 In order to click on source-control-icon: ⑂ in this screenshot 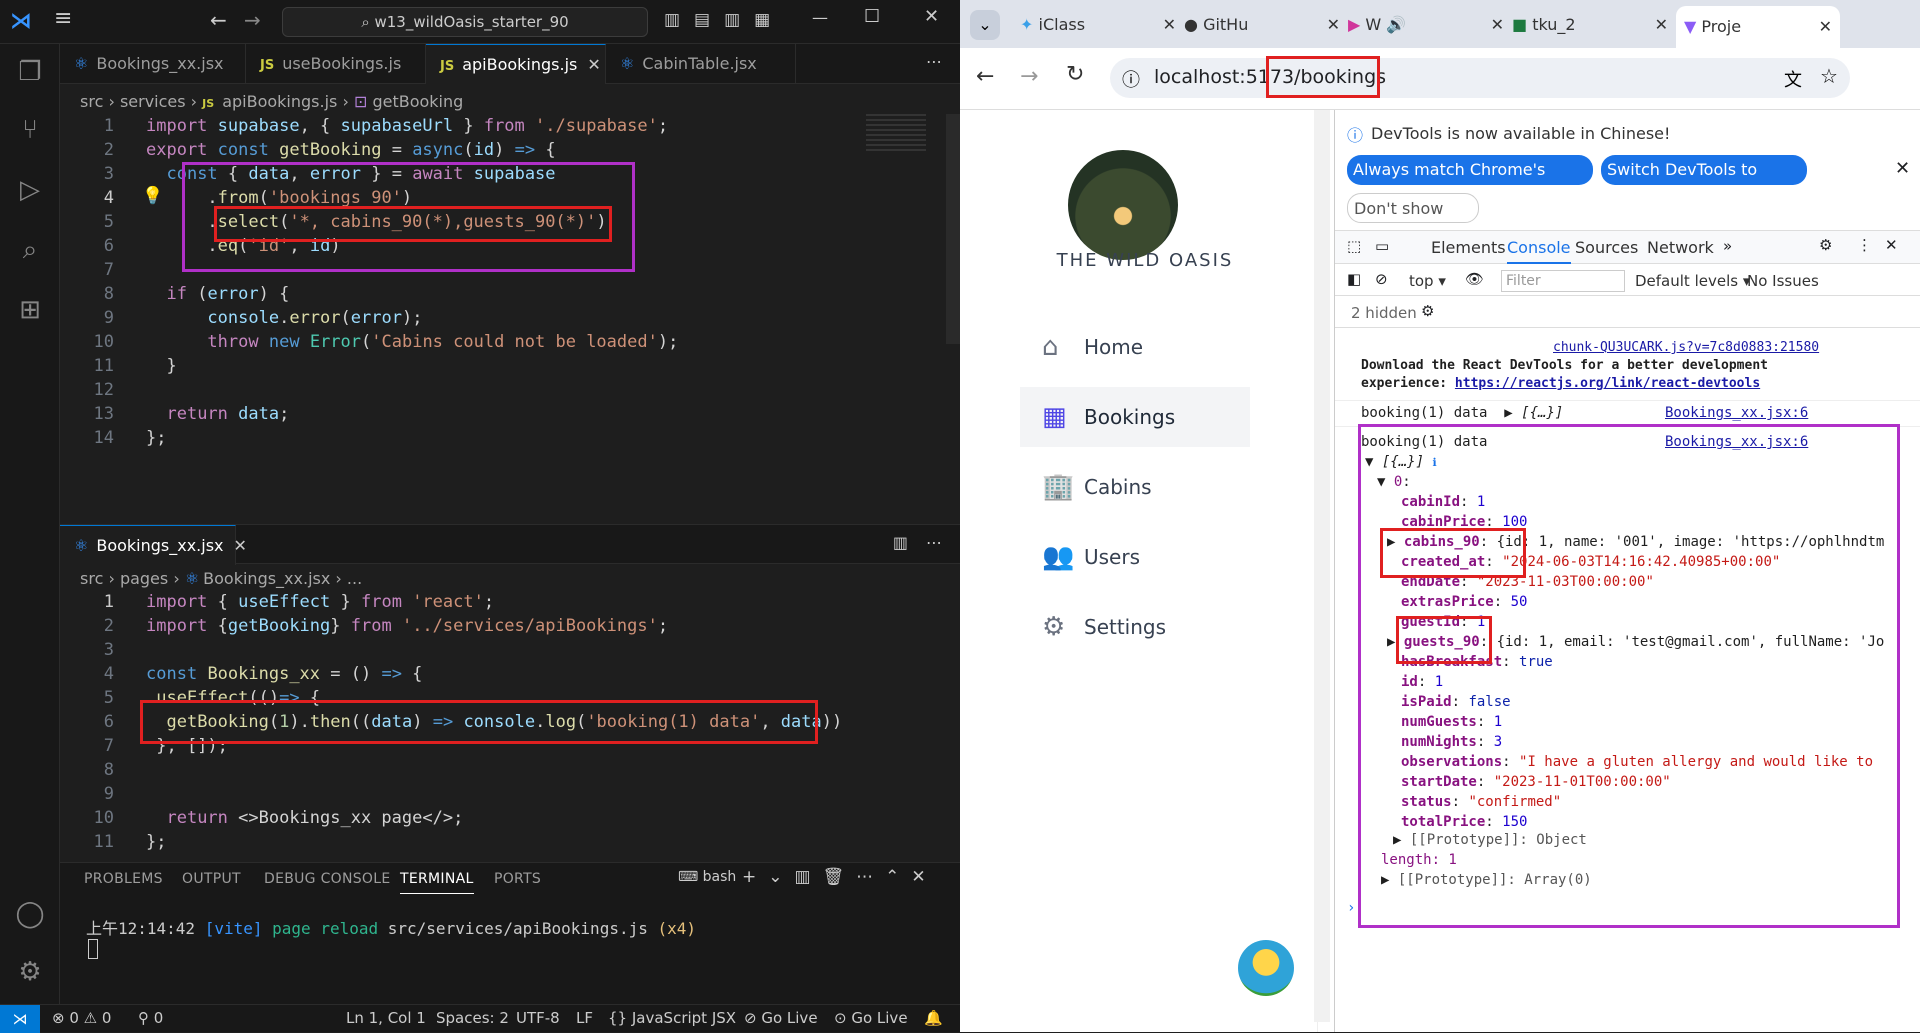, I will do `click(30, 130)`.